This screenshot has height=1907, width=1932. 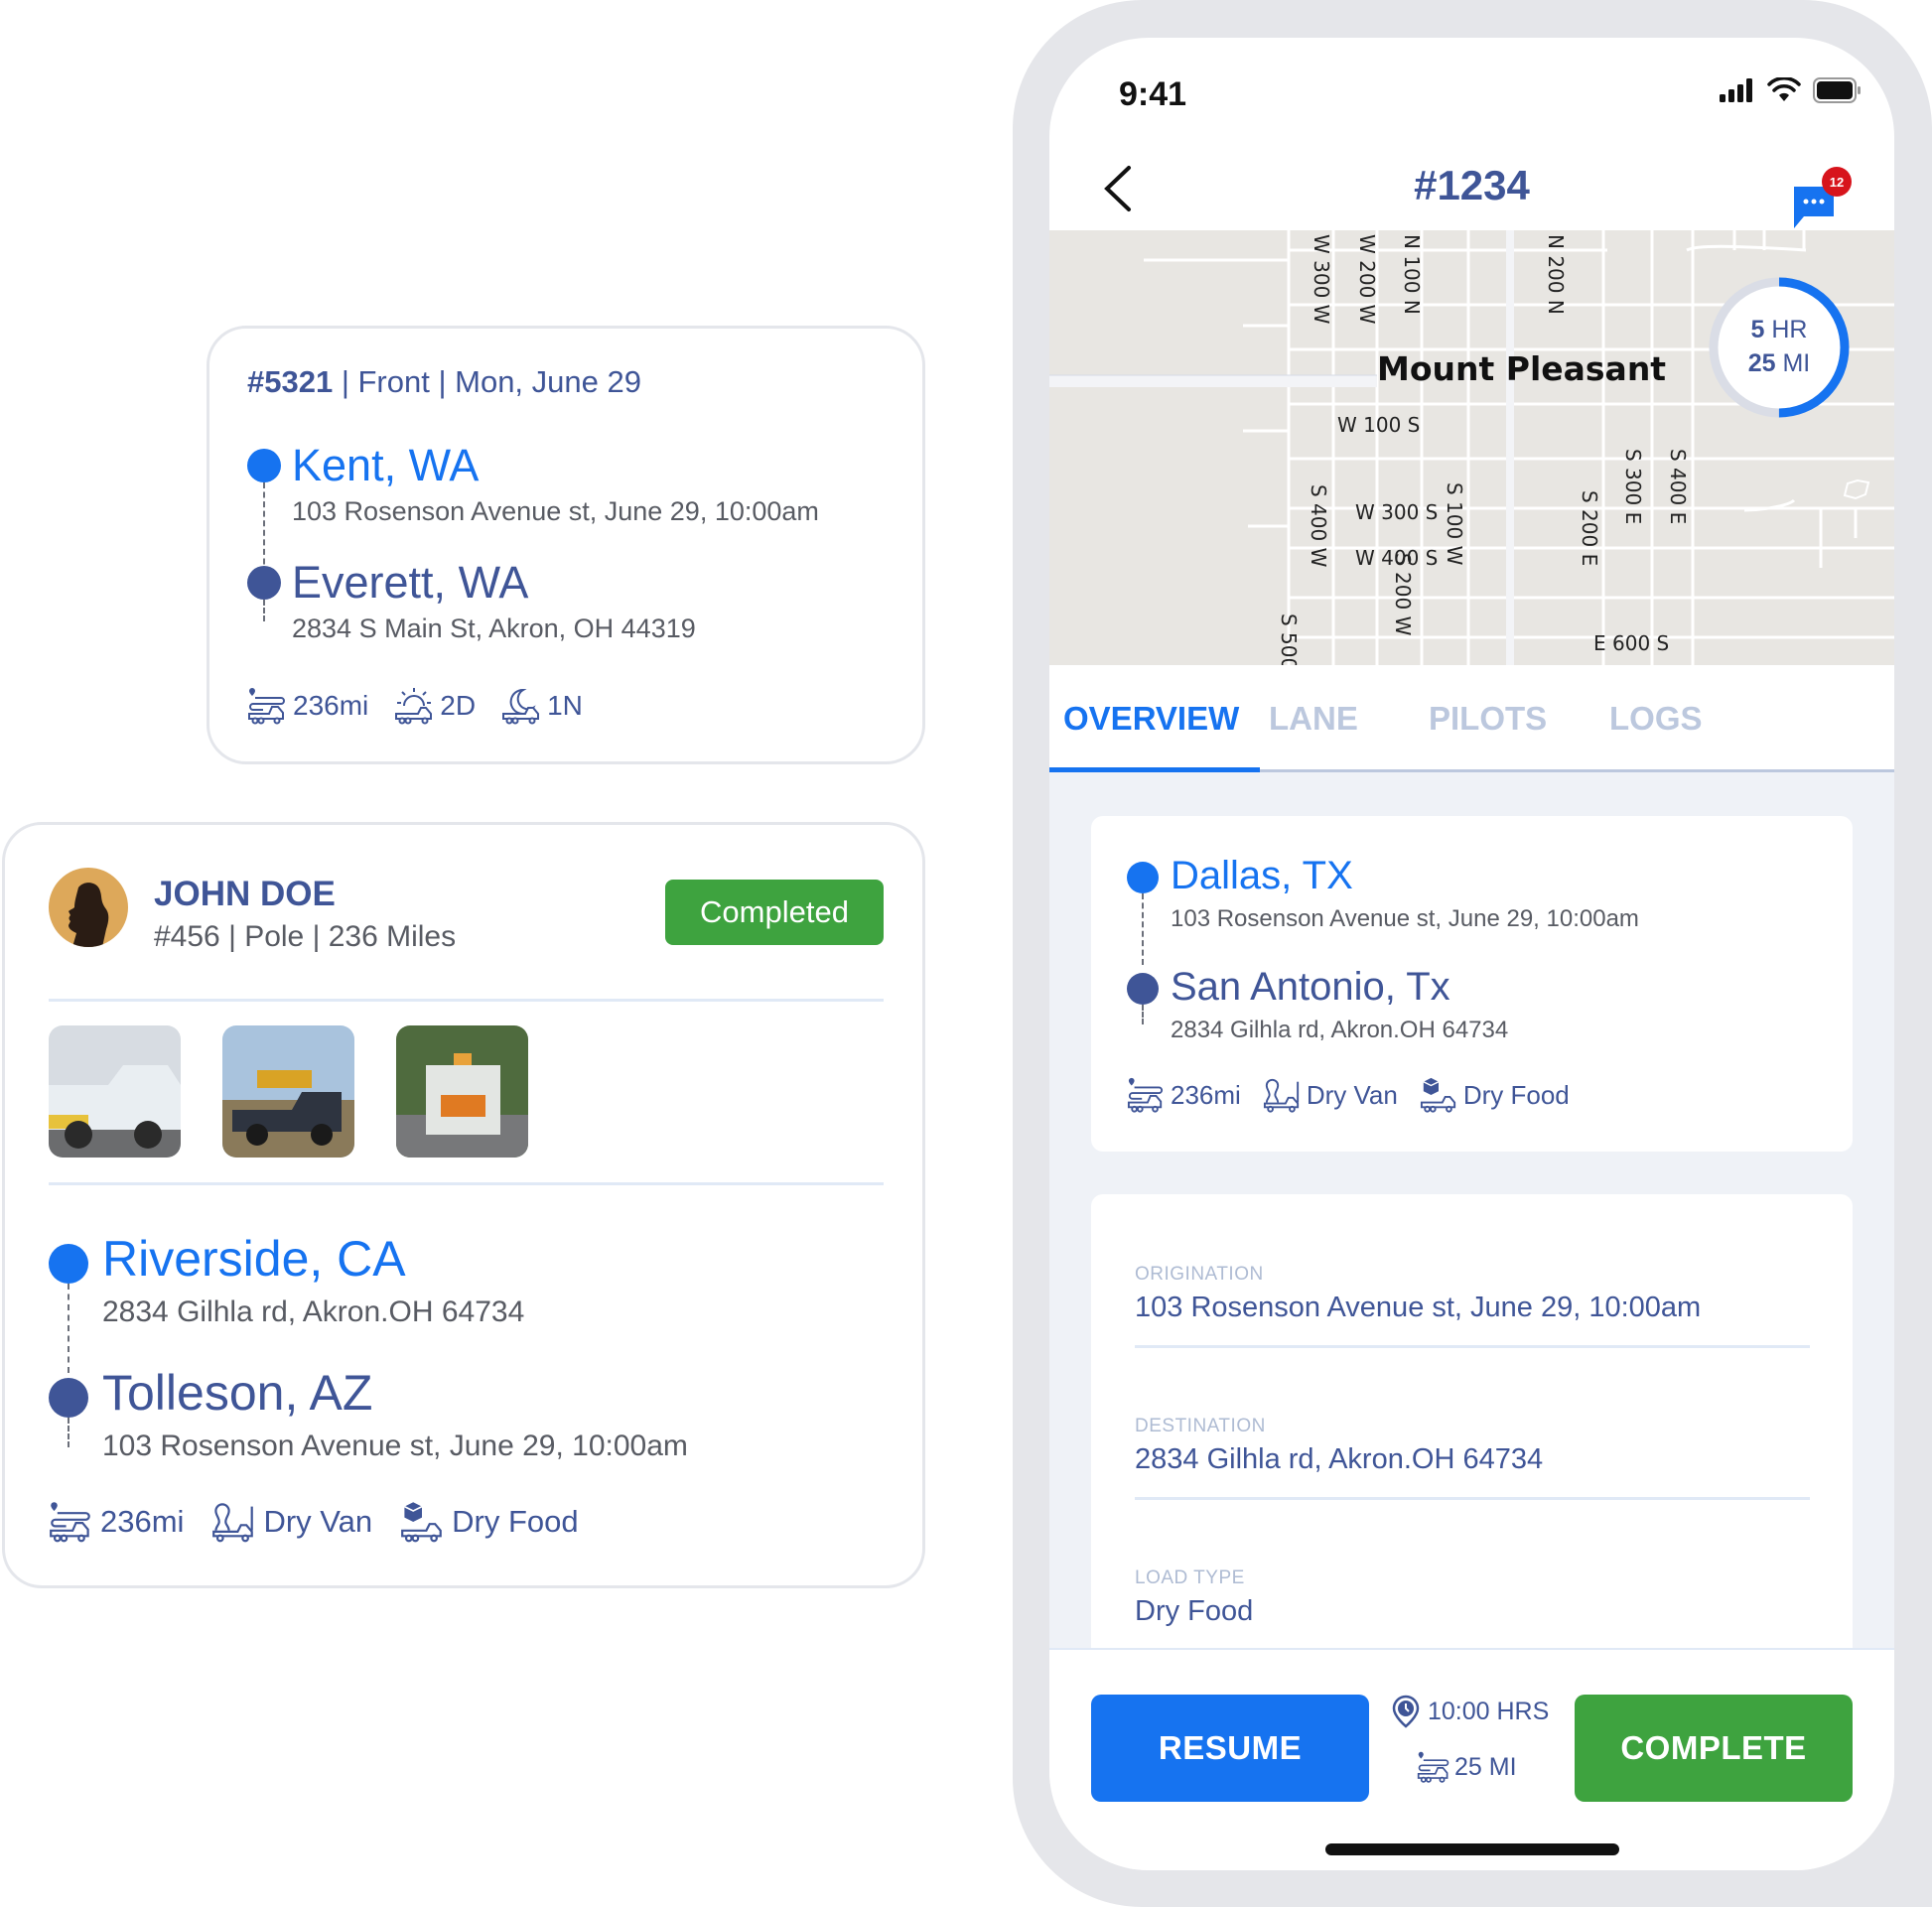 What do you see at coordinates (1589, 528) in the screenshot?
I see `map-street-label: S 200 E` at bounding box center [1589, 528].